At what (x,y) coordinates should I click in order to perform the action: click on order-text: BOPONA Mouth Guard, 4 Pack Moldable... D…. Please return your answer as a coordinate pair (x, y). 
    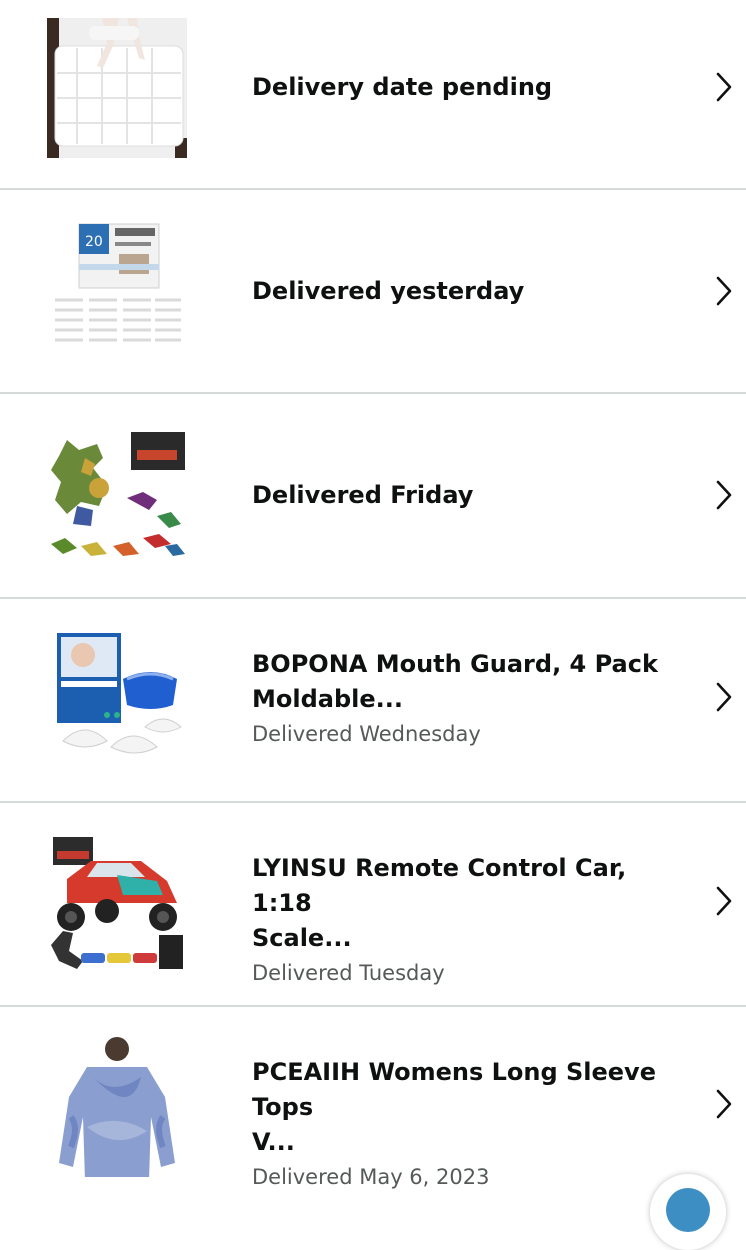
    Looking at the image, I should click on (472, 698).